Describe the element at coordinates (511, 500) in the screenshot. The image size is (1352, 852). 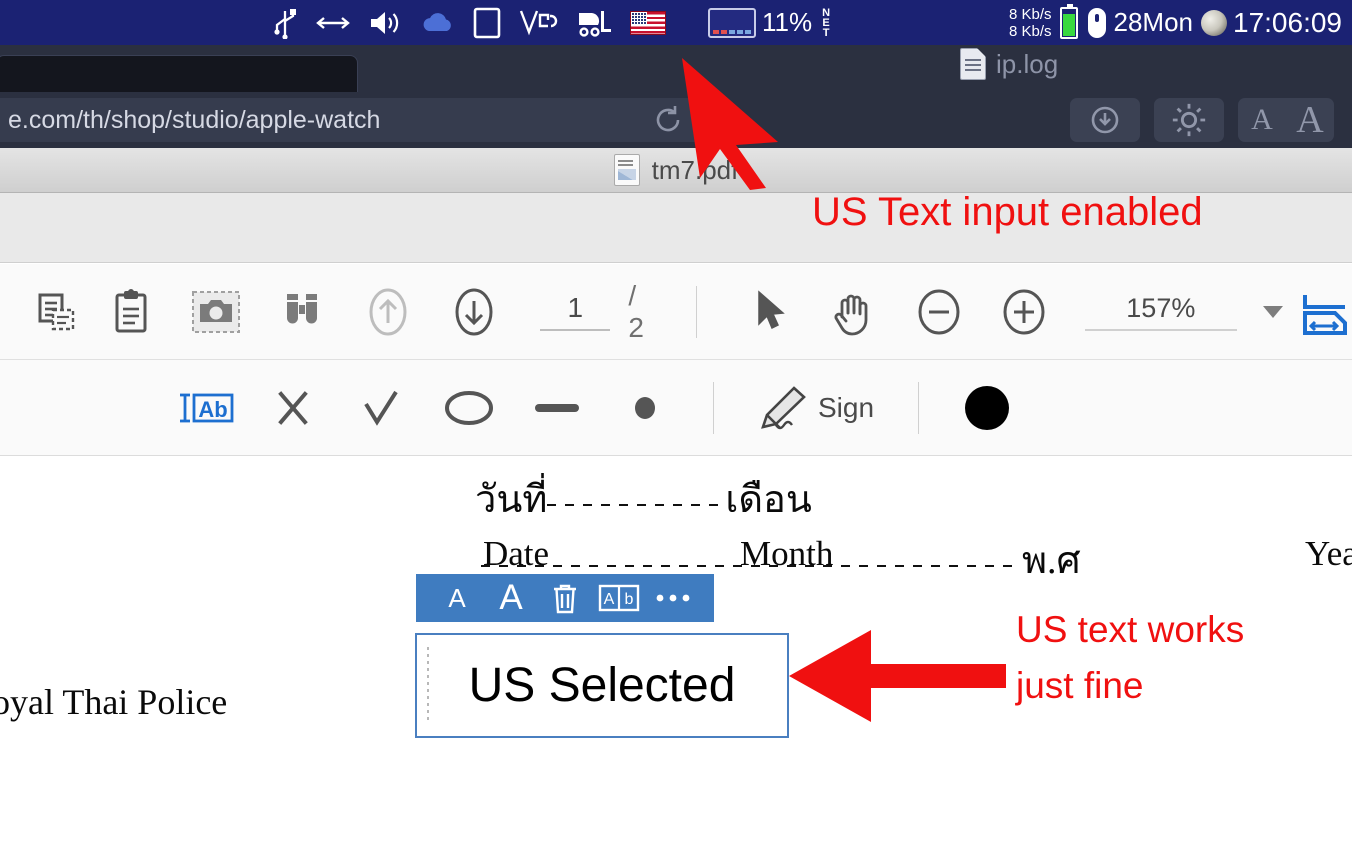
I see `thai-date-label: วันที่` at that location.